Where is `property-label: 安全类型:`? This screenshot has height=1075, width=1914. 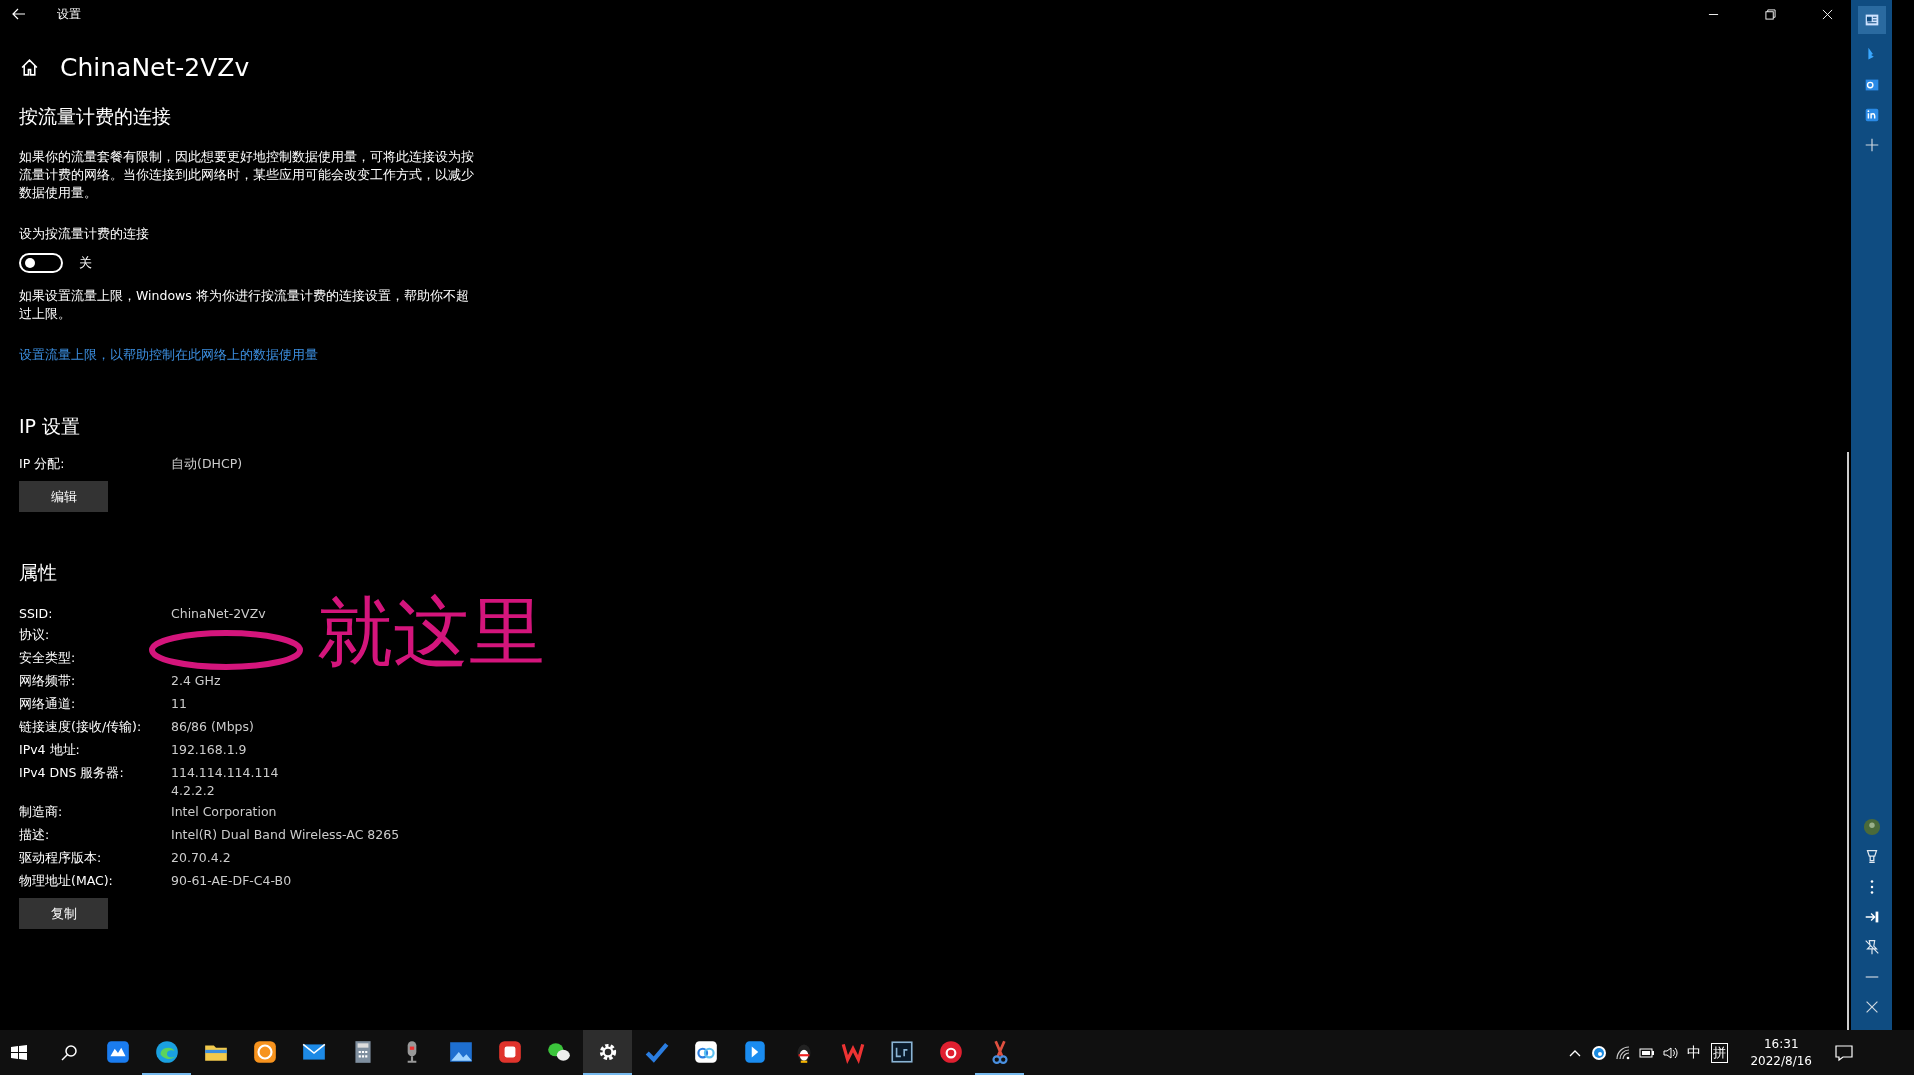
property-label: 安全类型: is located at coordinates (48, 658).